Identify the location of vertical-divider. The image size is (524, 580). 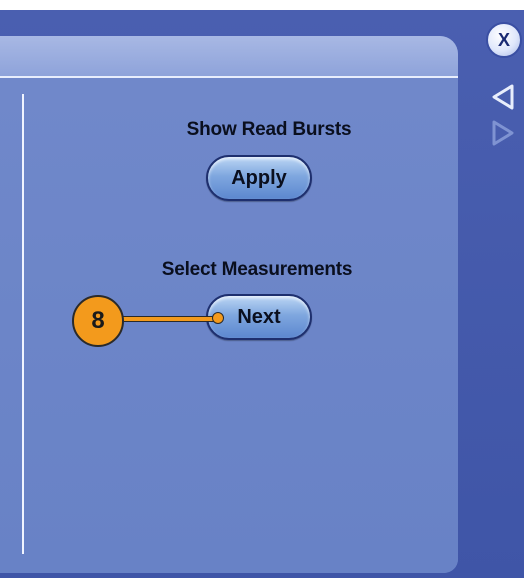
(23, 324).